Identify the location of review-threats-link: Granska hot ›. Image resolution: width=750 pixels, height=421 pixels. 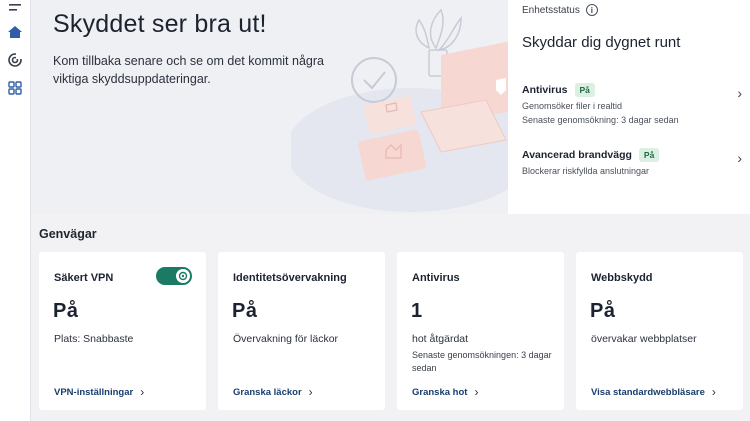
(445, 392).